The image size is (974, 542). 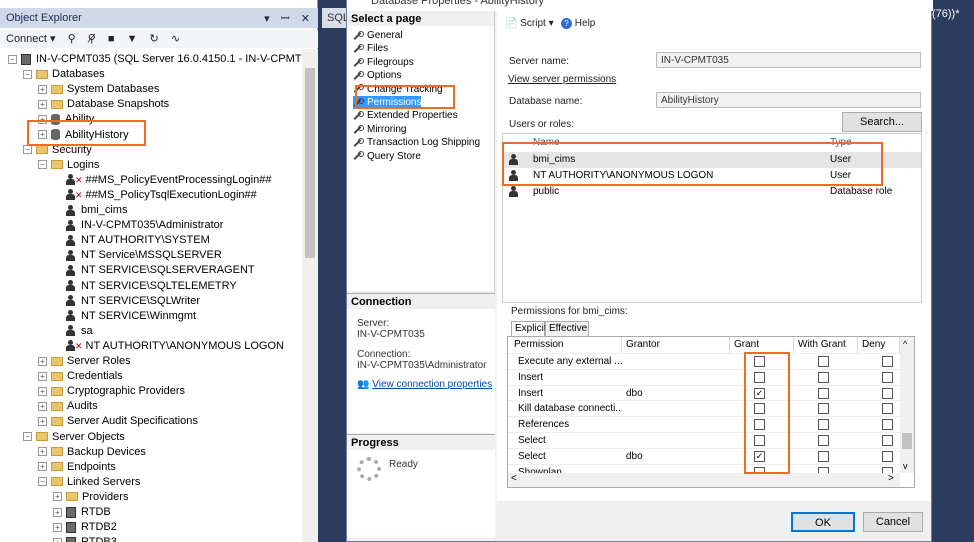 What do you see at coordinates (82, 512) in the screenshot?
I see `tree-node: + RTDB` at bounding box center [82, 512].